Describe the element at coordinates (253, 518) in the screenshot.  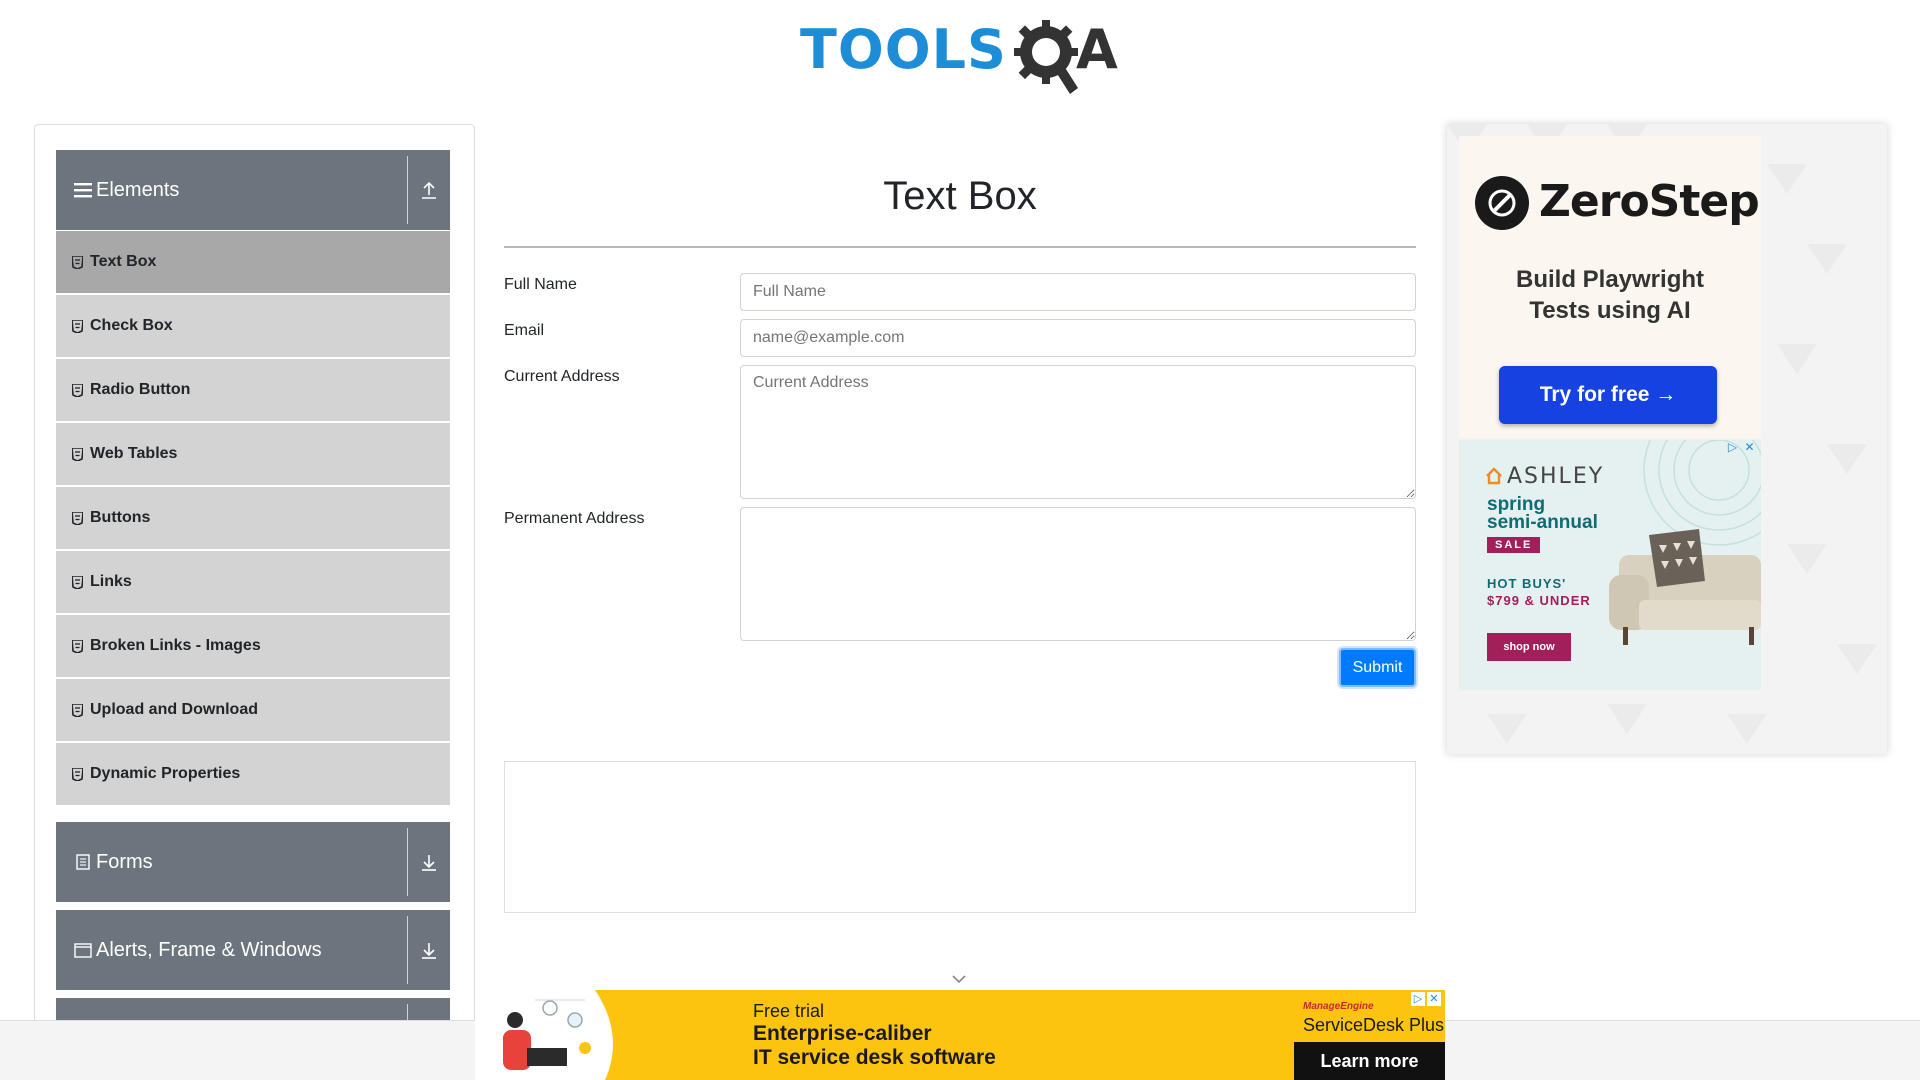
I see `sidebar-item-buttons: Buttons` at that location.